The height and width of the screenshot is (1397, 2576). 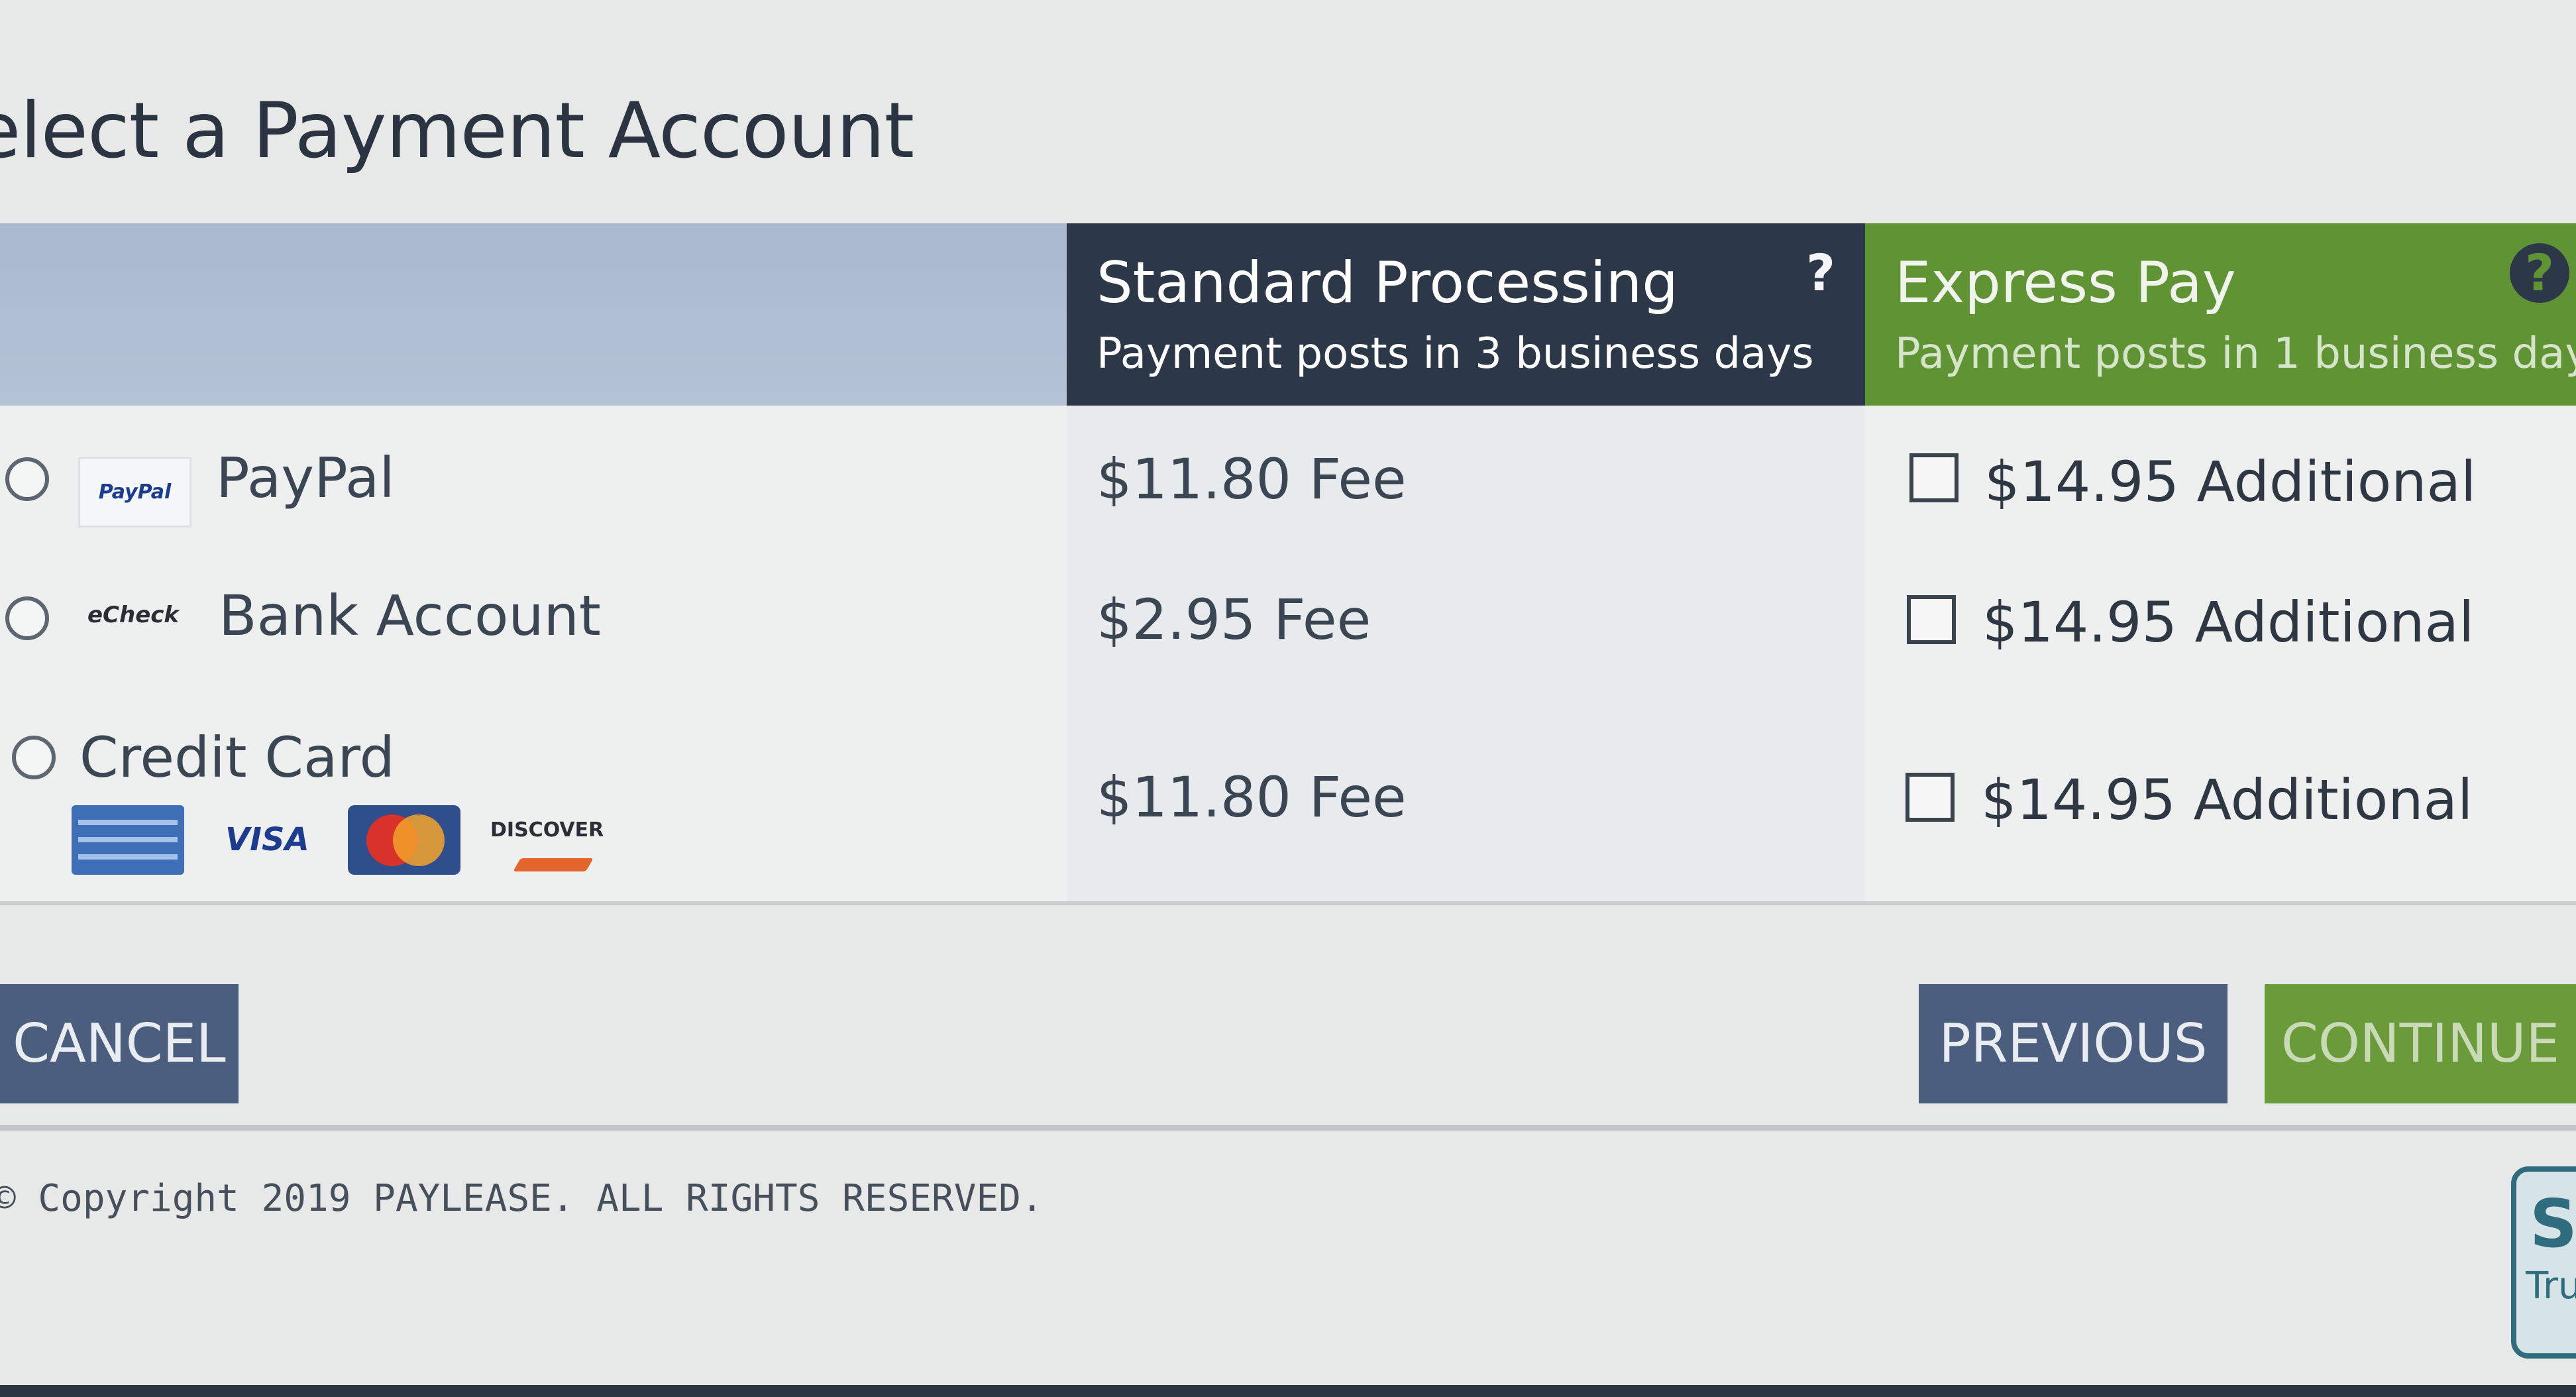 What do you see at coordinates (2235, 353) in the screenshot?
I see `express-pay-subtitle: Payment posts in 1 business day` at bounding box center [2235, 353].